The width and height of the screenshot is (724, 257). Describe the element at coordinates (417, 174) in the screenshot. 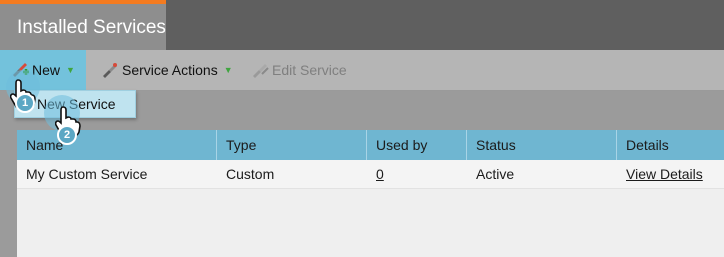

I see `cell-used-by: 0` at that location.